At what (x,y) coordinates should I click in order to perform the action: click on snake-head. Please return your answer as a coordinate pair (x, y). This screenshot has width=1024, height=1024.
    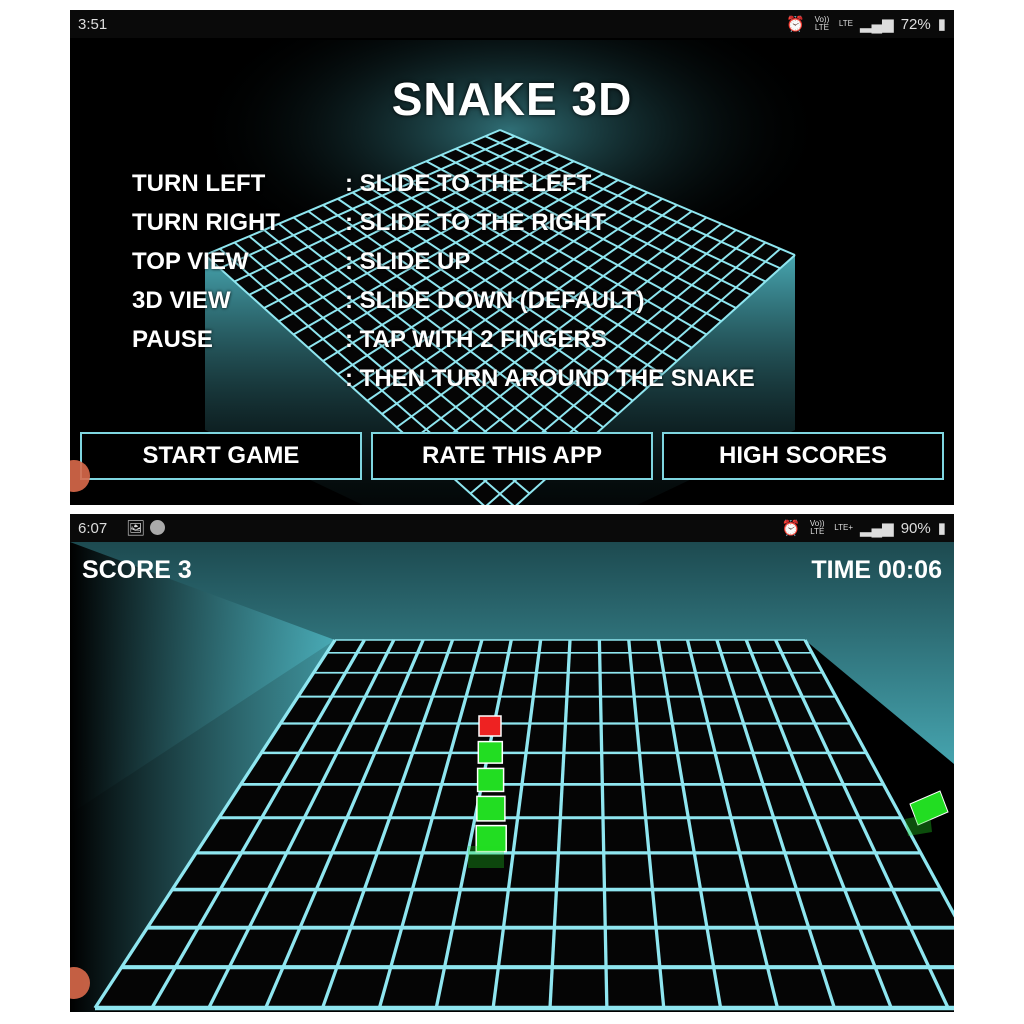
    Looking at the image, I should click on (490, 726).